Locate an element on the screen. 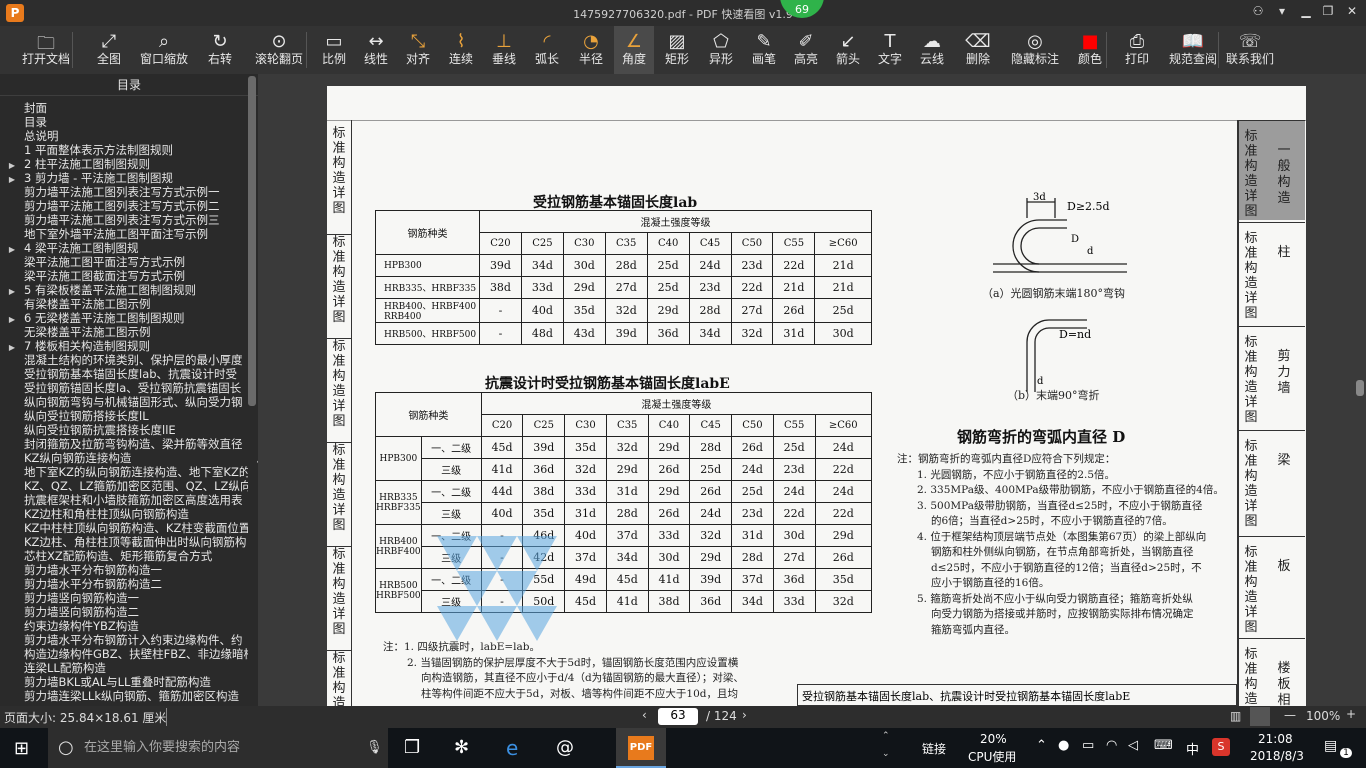 The width and height of the screenshot is (1366, 768). toc-item: KZ、QZ、LZ箍筋加密区范围、QZ、LZ纵向钢 is located at coordinates (124, 487).